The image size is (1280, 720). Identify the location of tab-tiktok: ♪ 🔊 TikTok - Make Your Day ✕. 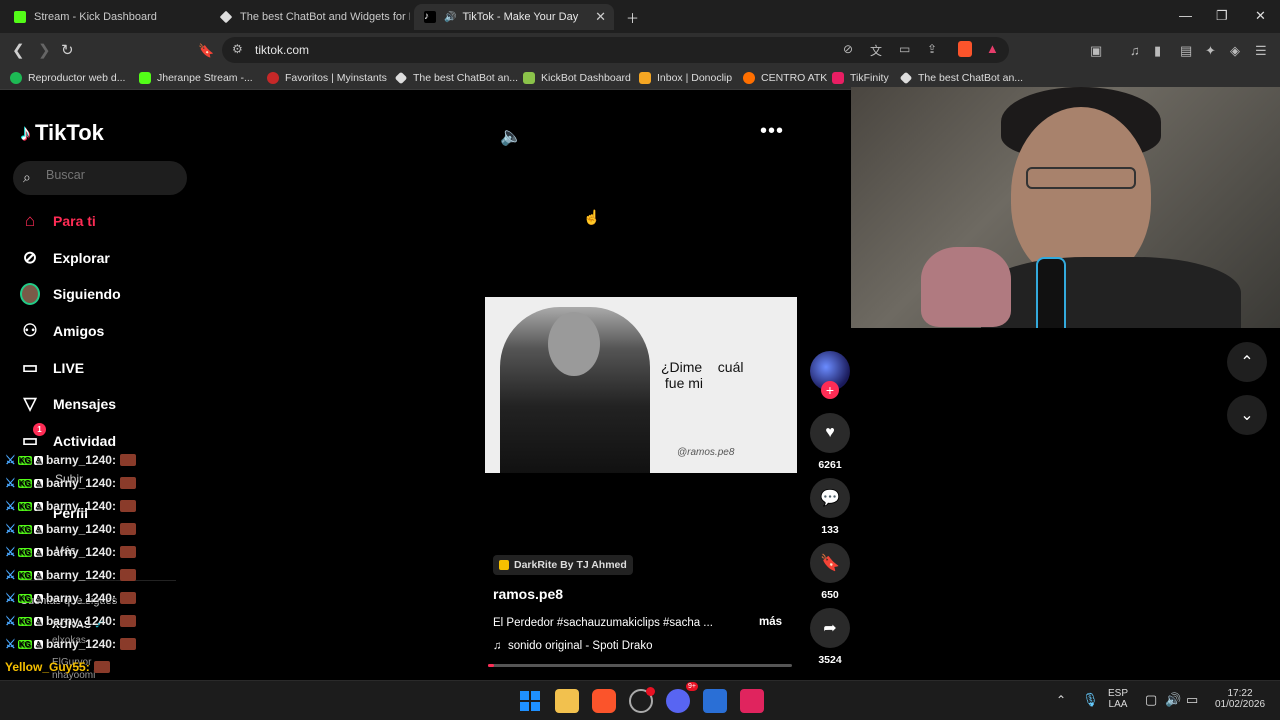
(514, 17).